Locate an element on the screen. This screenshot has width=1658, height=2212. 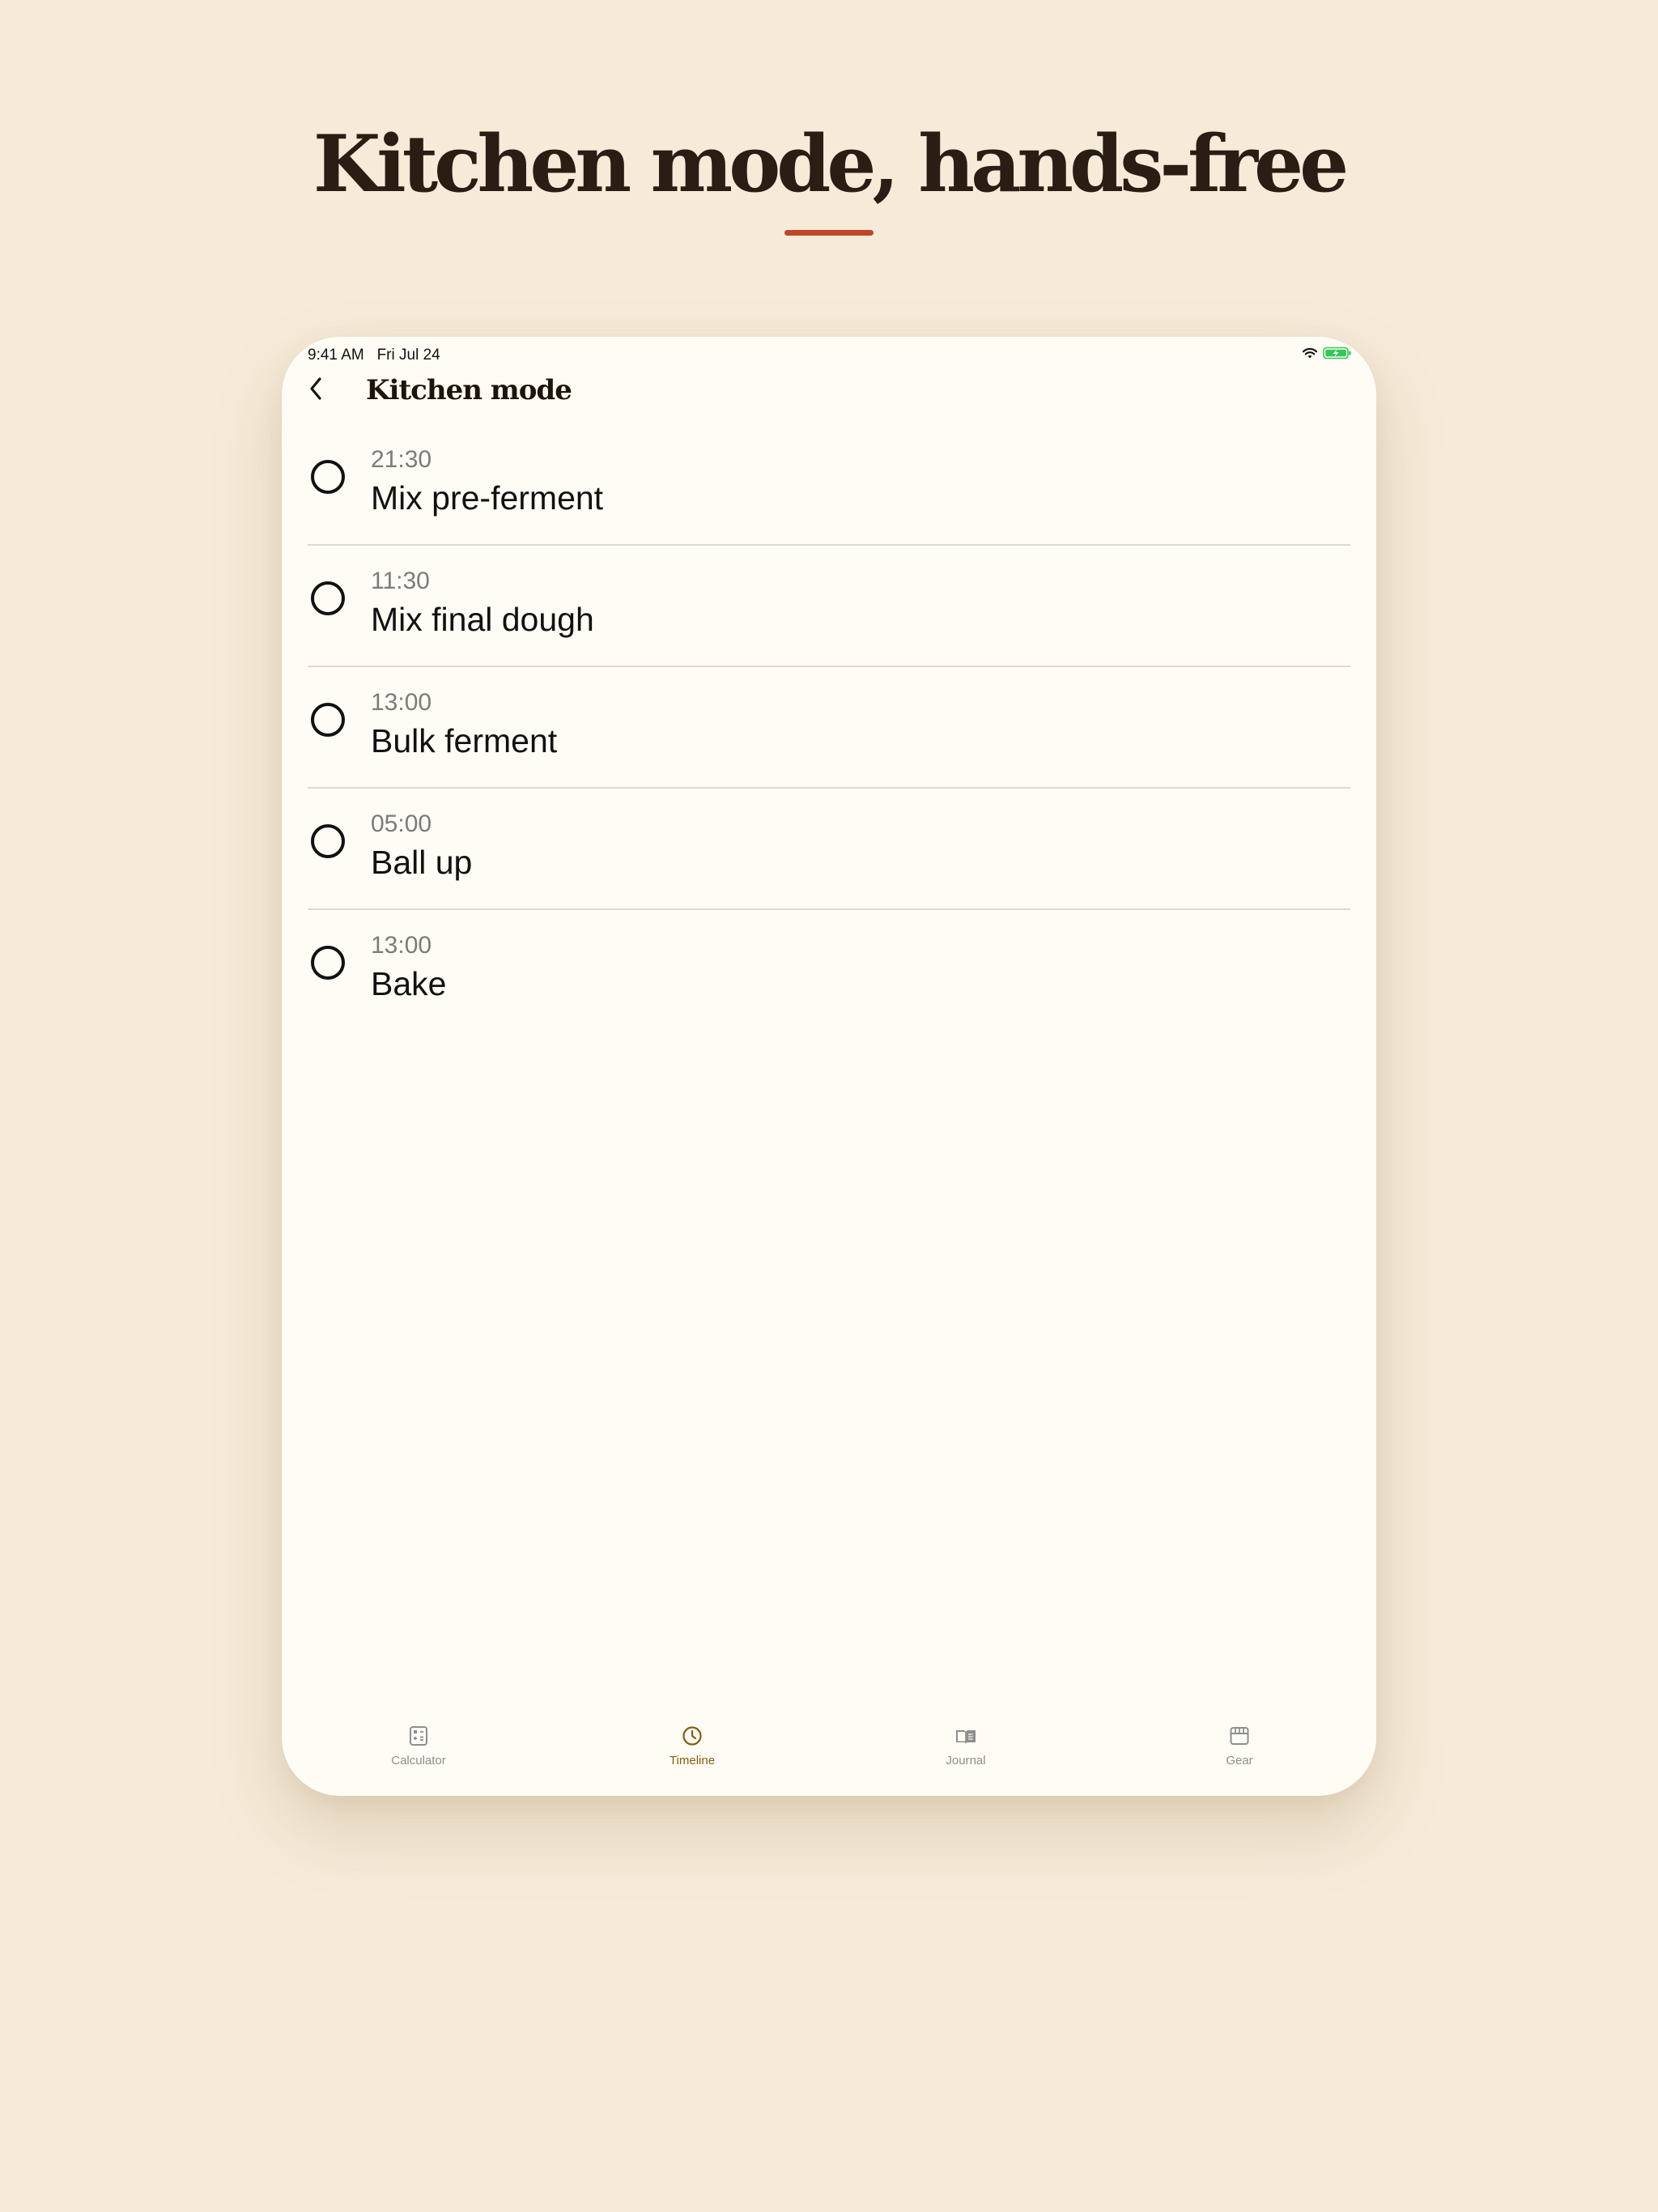
headline-accent-rule is located at coordinates (829, 233).